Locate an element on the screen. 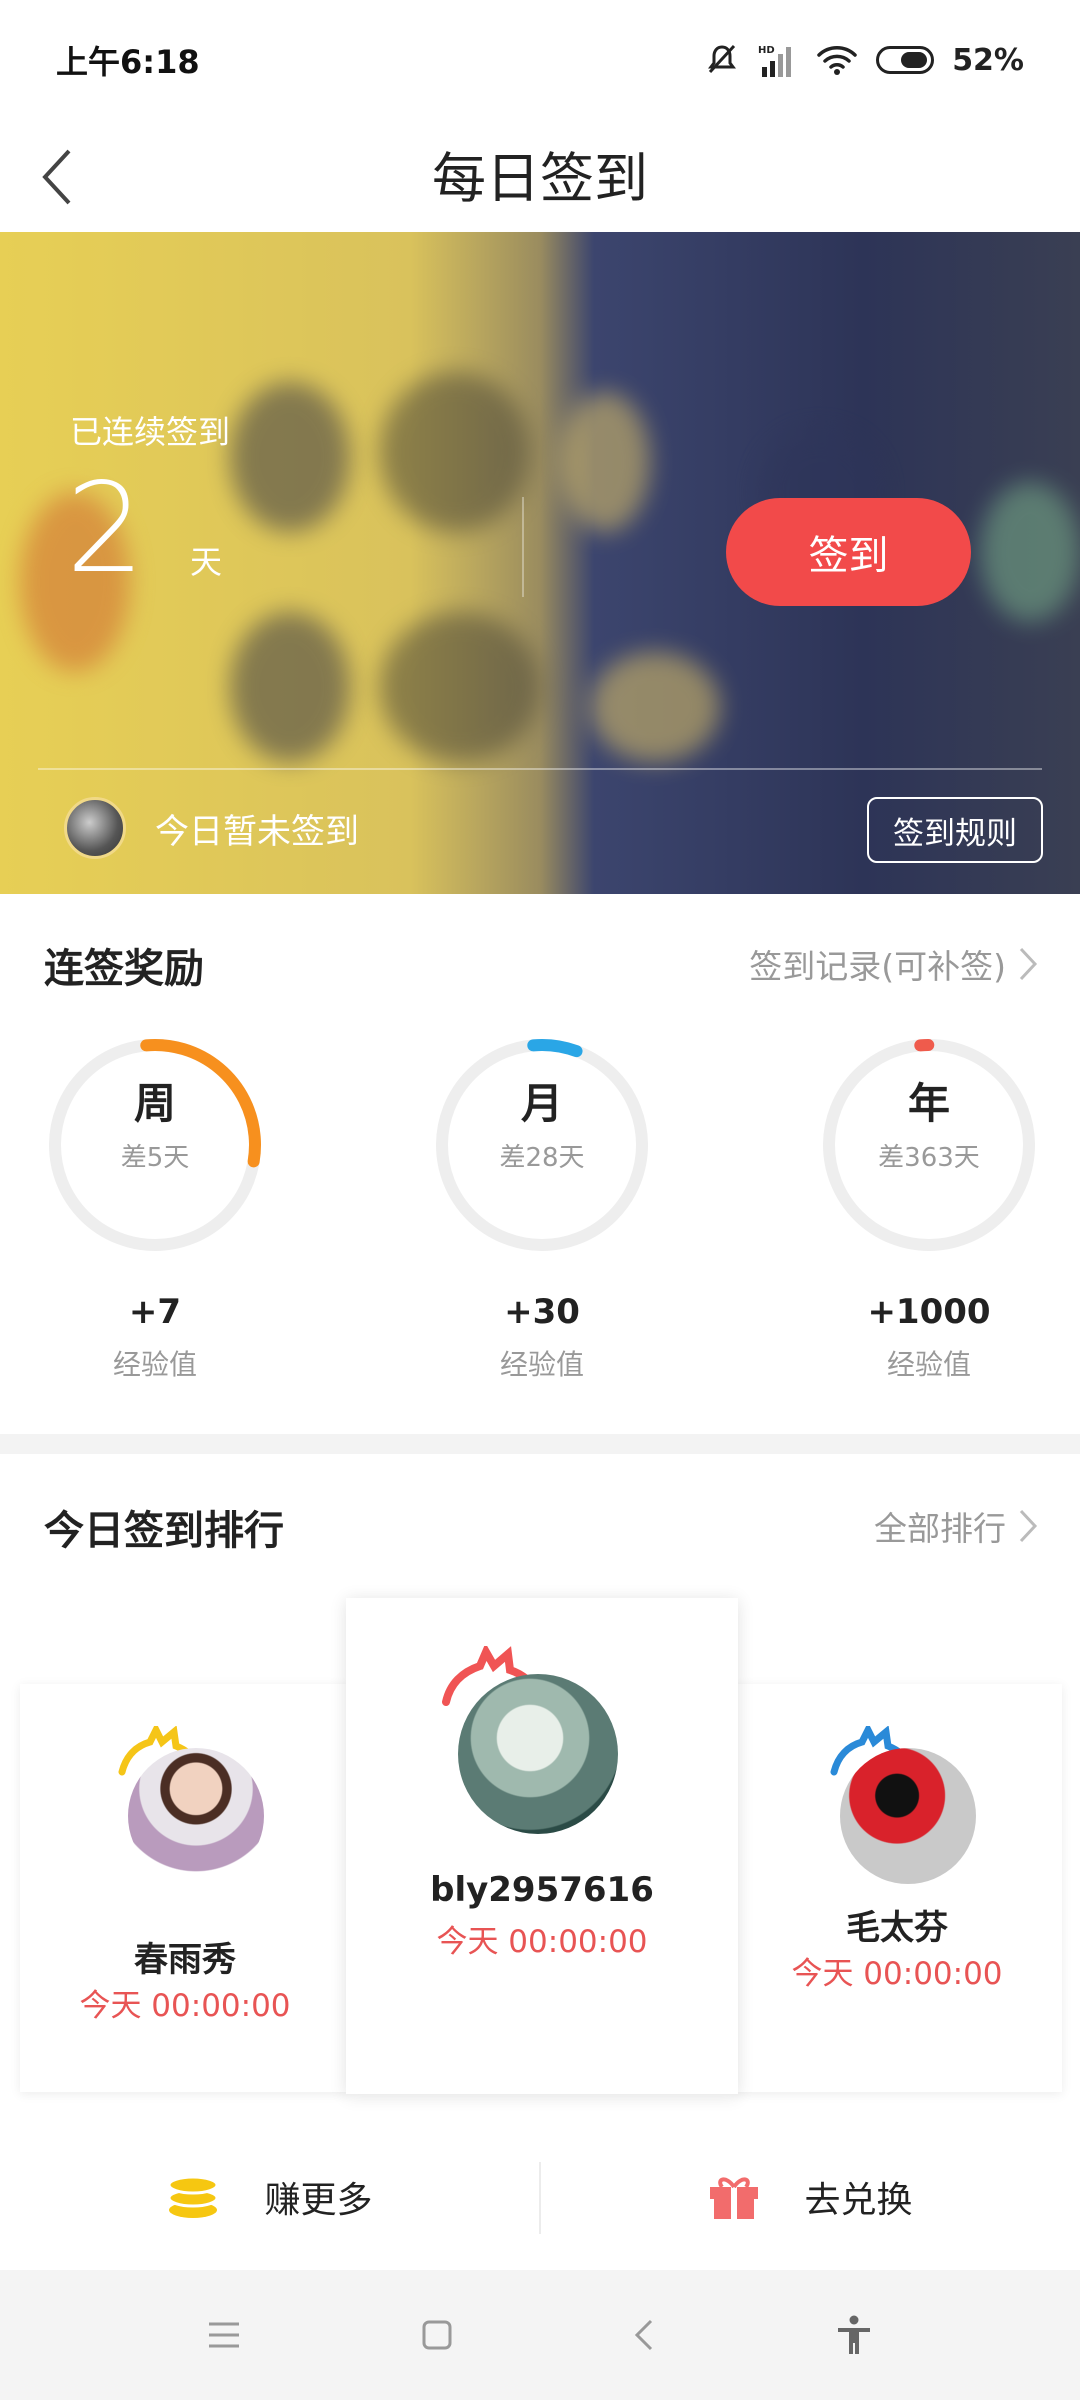  earn-more-button: 赚更多 is located at coordinates (269, 2197).